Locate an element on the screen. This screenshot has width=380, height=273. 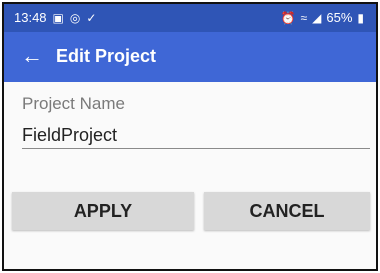
apply-button: APPLY is located at coordinates (103, 211).